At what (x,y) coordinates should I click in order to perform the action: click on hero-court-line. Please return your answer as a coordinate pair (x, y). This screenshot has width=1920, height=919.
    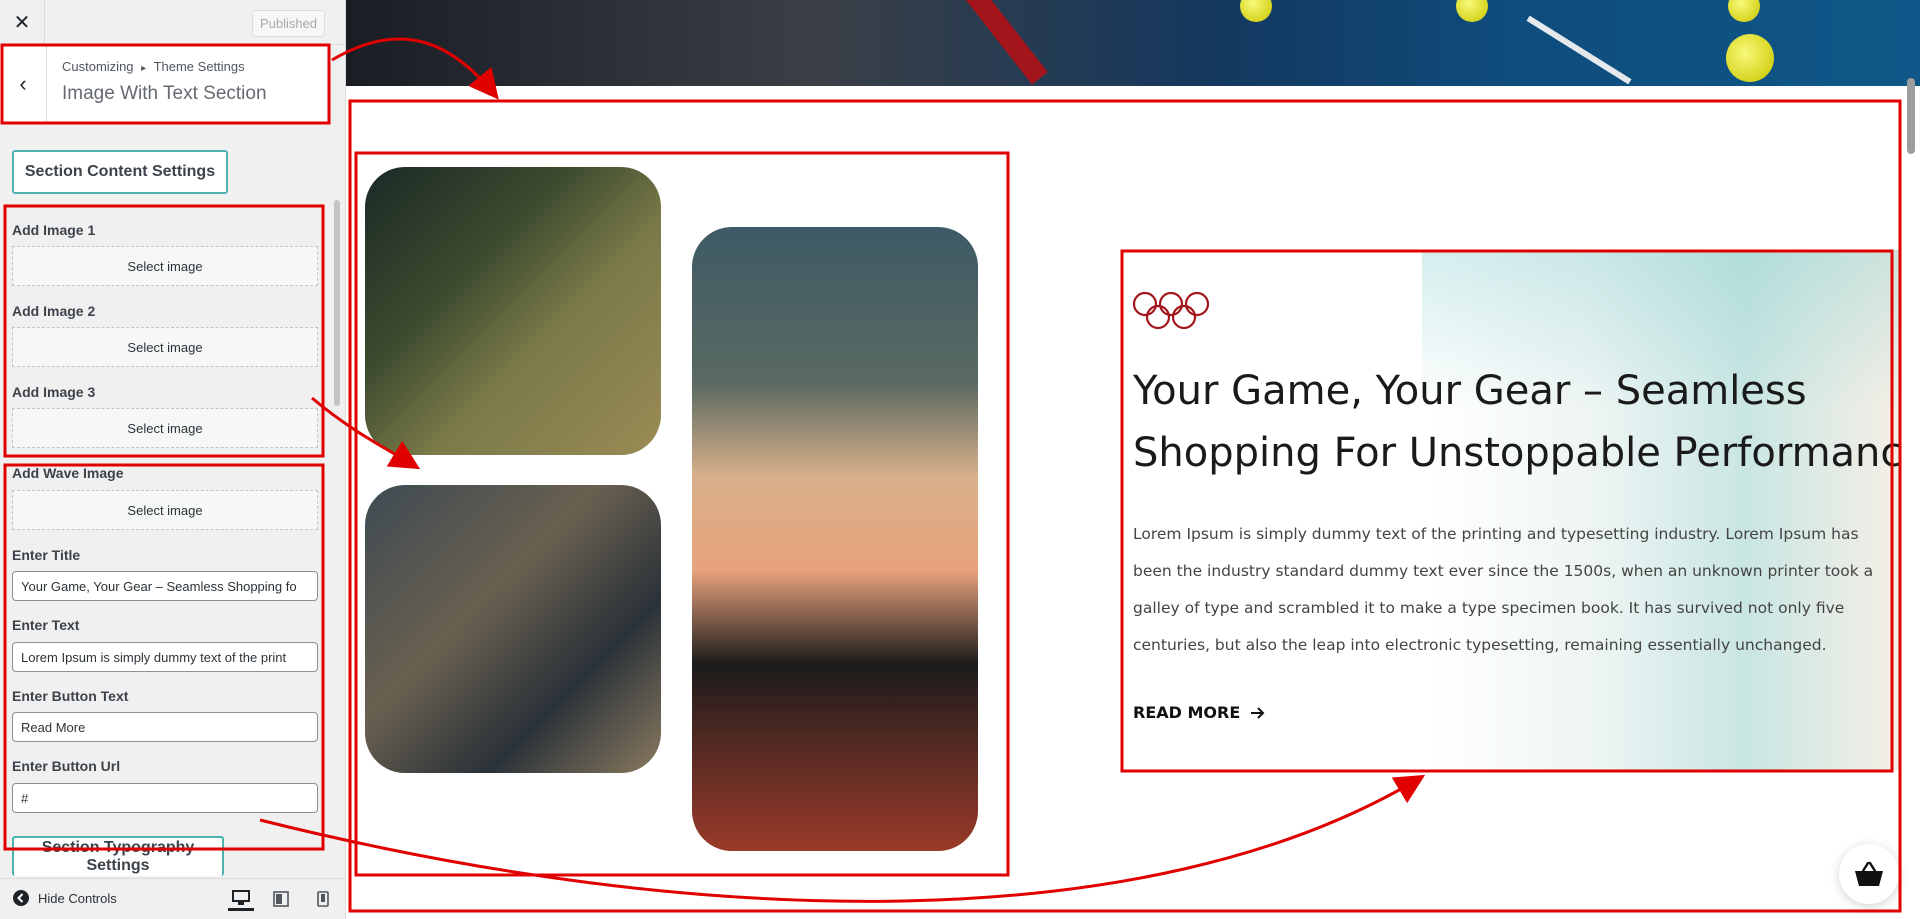
    Looking at the image, I should click on (1579, 50).